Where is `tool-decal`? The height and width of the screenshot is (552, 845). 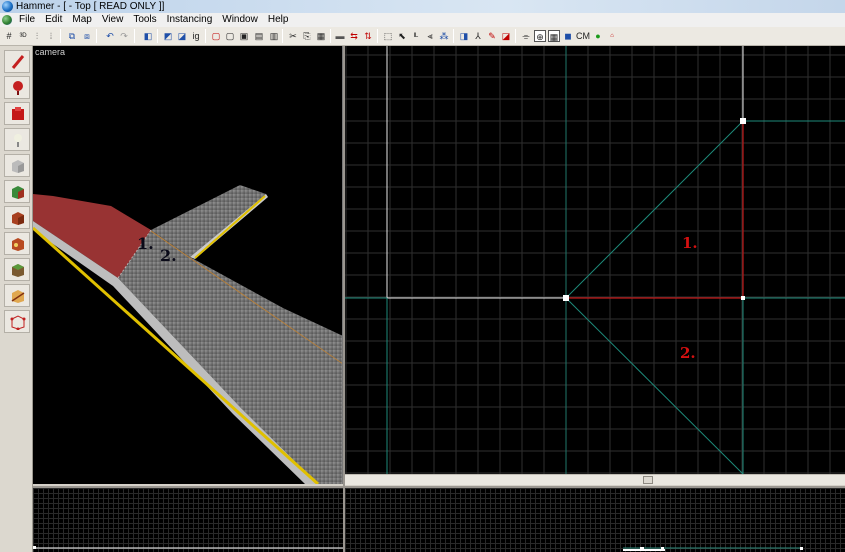
tool-decal is located at coordinates (17, 243).